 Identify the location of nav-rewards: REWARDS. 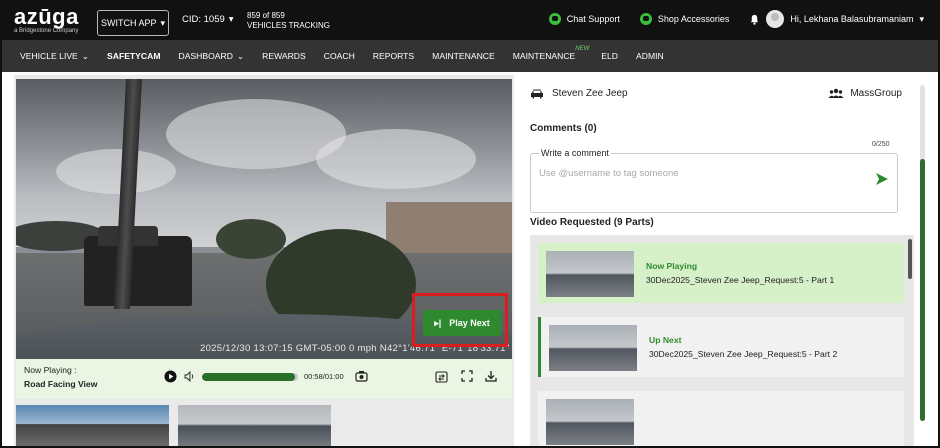
(284, 56).